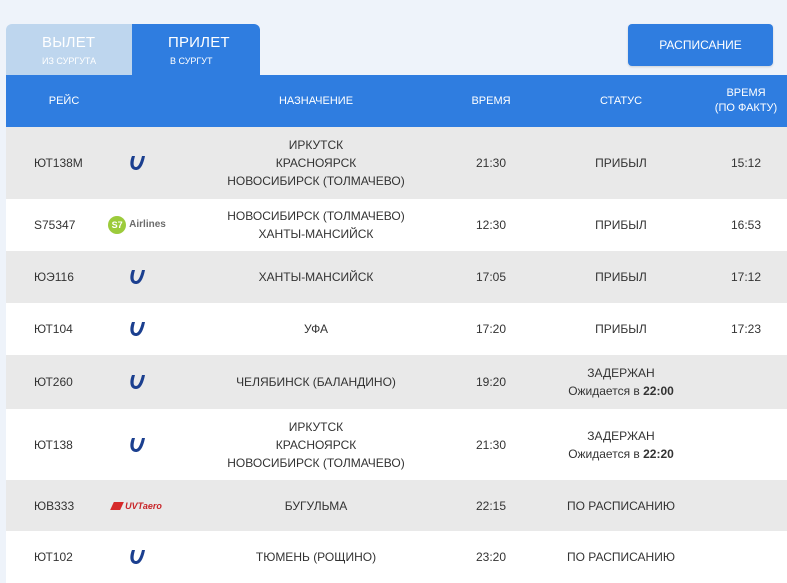  Describe the element at coordinates (199, 42) in the screenshot. I see `tab-arrival-title: ПРИЛЕТ` at that location.